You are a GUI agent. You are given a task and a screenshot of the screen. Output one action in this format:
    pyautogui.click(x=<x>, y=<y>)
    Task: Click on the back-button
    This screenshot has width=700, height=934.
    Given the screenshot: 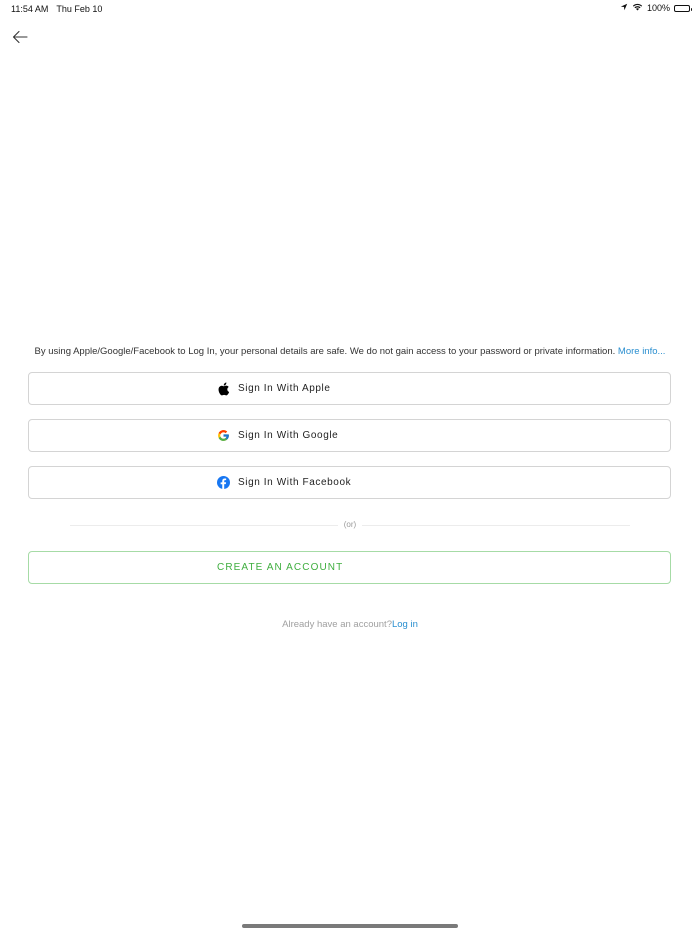 What is the action you would take?
    pyautogui.click(x=20, y=37)
    